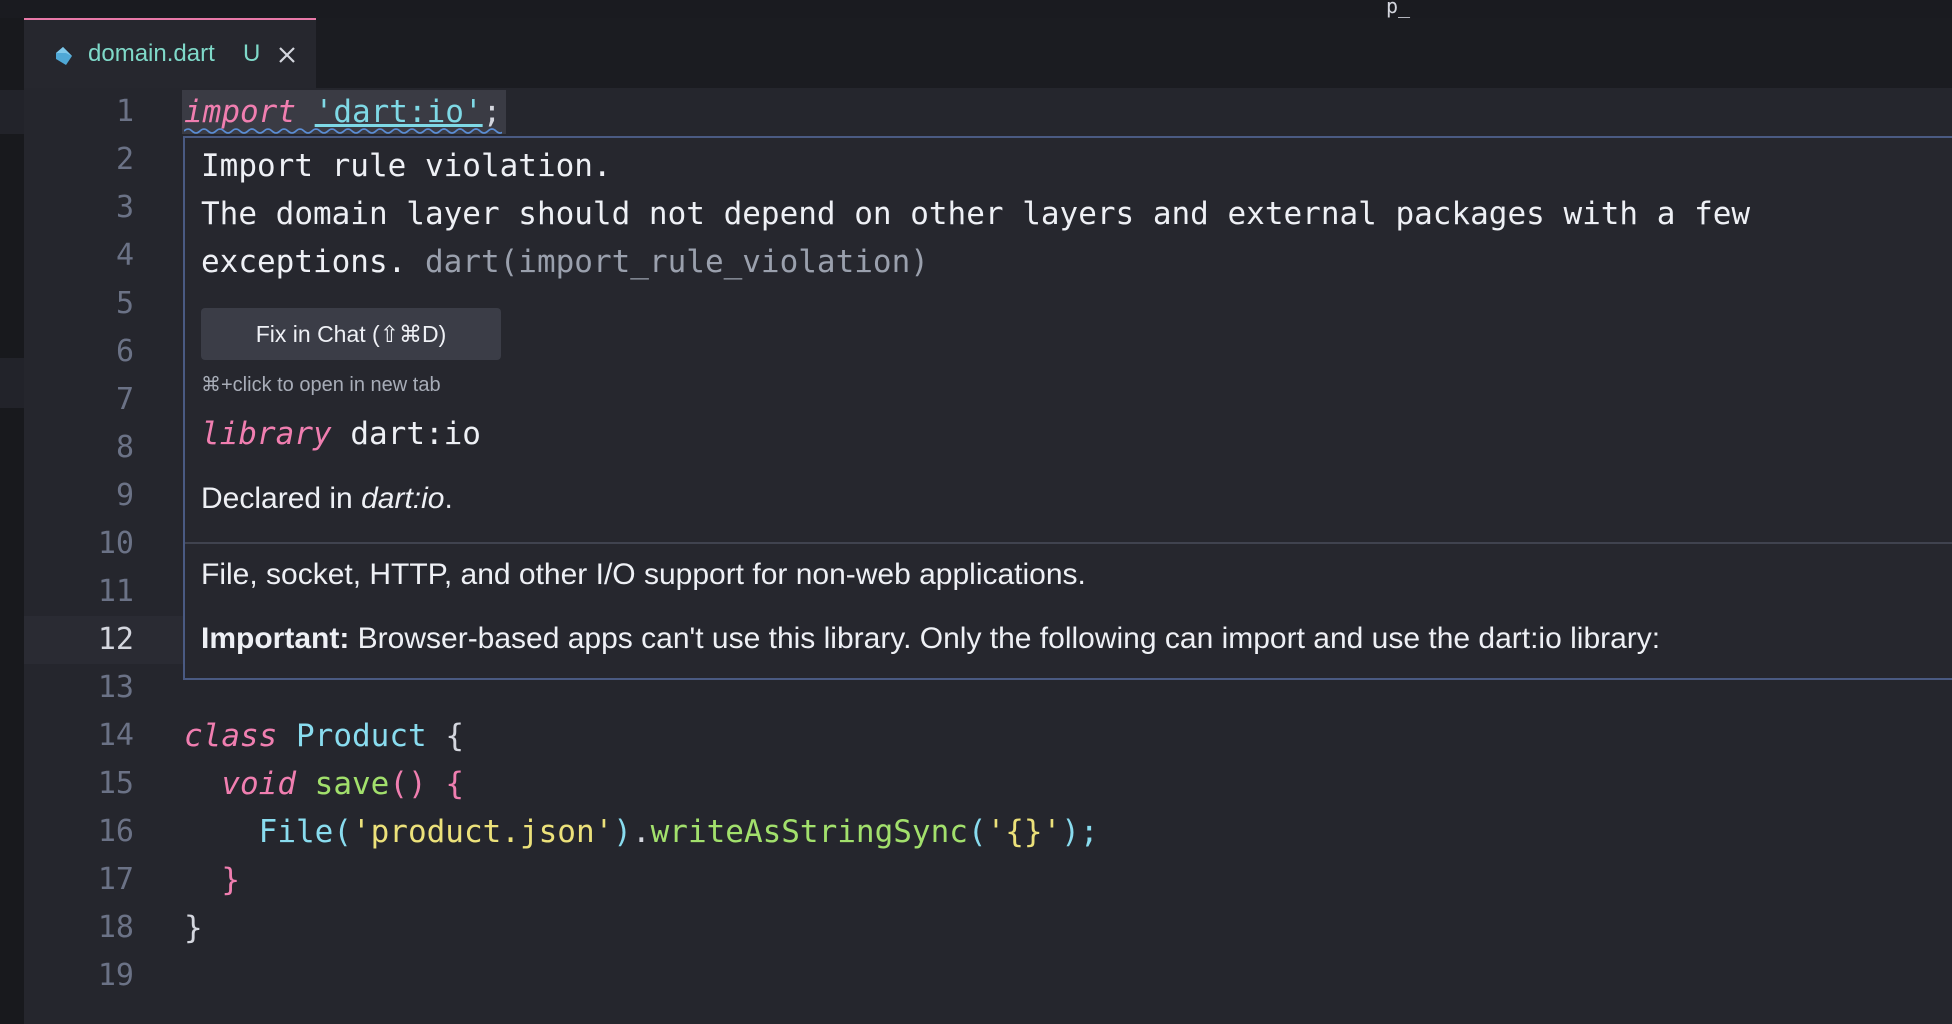 Image resolution: width=1952 pixels, height=1024 pixels. Describe the element at coordinates (1080, 832) in the screenshot. I see `code-punctuation: );` at that location.